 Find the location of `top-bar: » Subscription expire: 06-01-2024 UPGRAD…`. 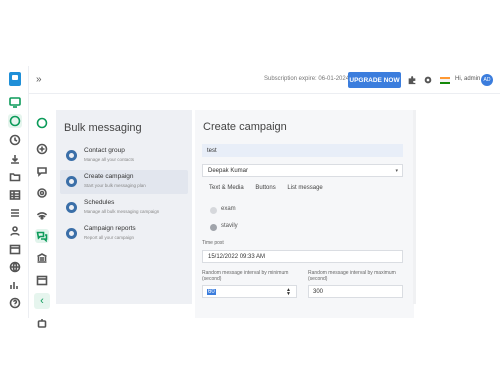

top-bar: » Subscription expire: 06-01-2024 UPGRAD… is located at coordinates (250, 80).